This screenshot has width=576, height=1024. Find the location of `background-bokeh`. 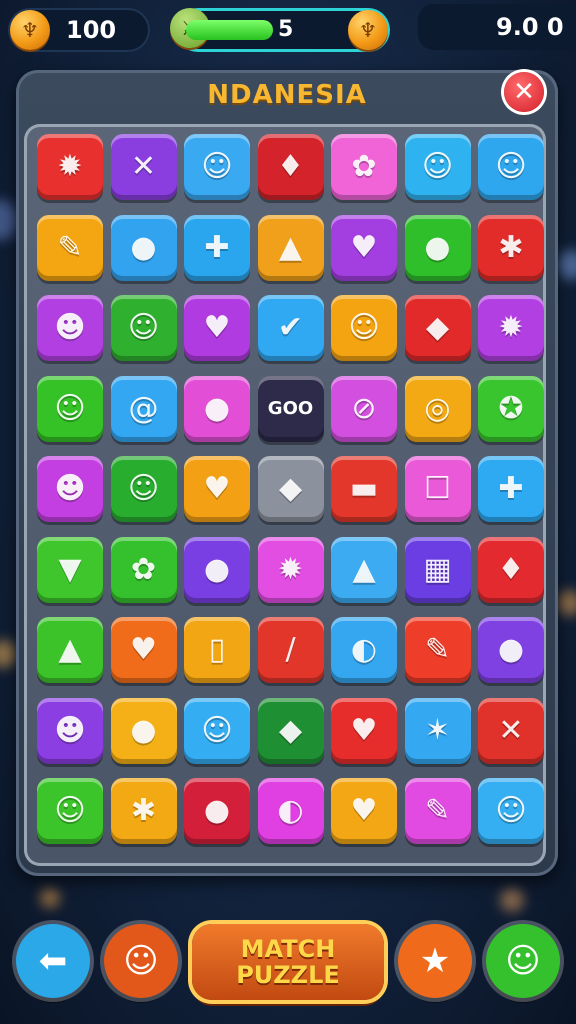

background-bokeh is located at coordinates (50, 898).